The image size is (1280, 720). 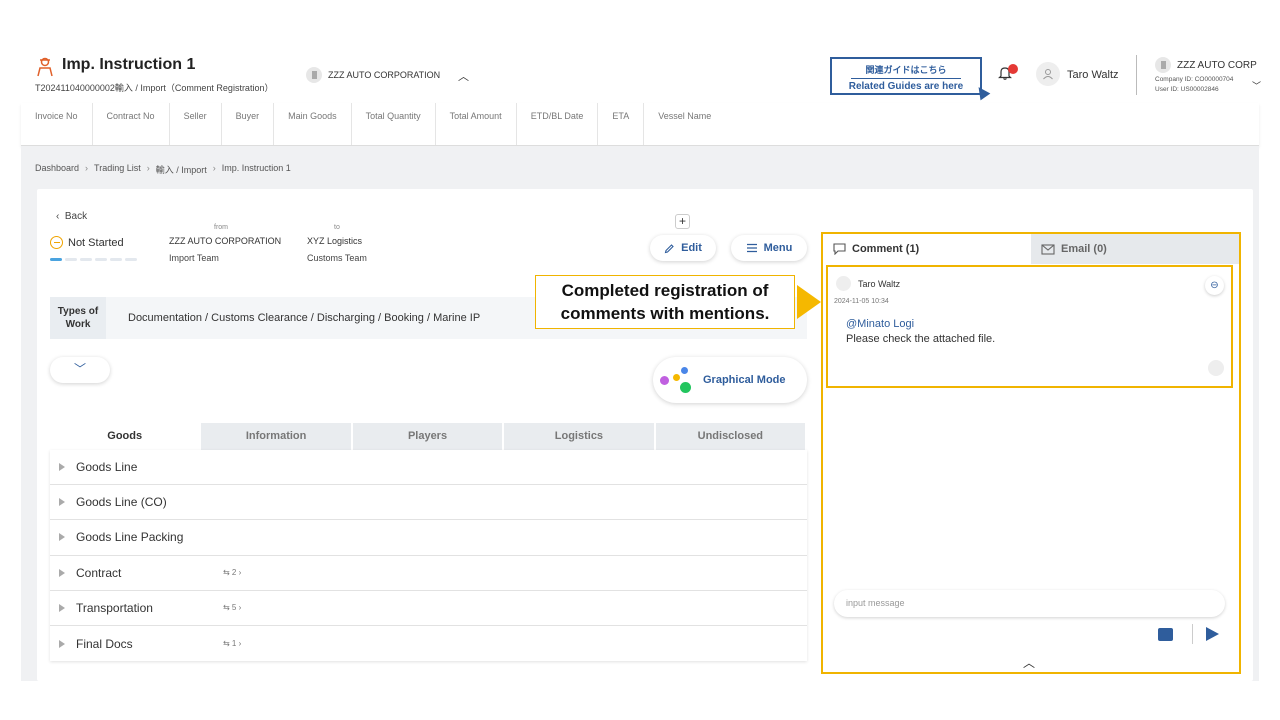 I want to click on comment-author: Taro Waltz, so click(x=879, y=284).